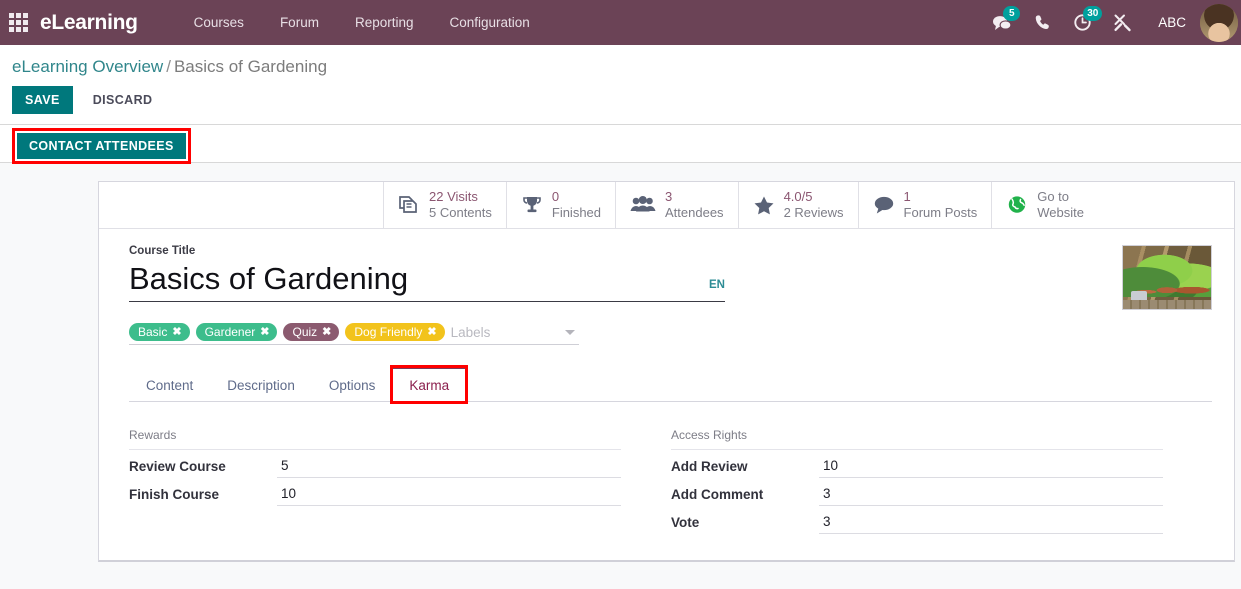 The height and width of the screenshot is (589, 1241). I want to click on stat-bar-spacer, so click(241, 205).